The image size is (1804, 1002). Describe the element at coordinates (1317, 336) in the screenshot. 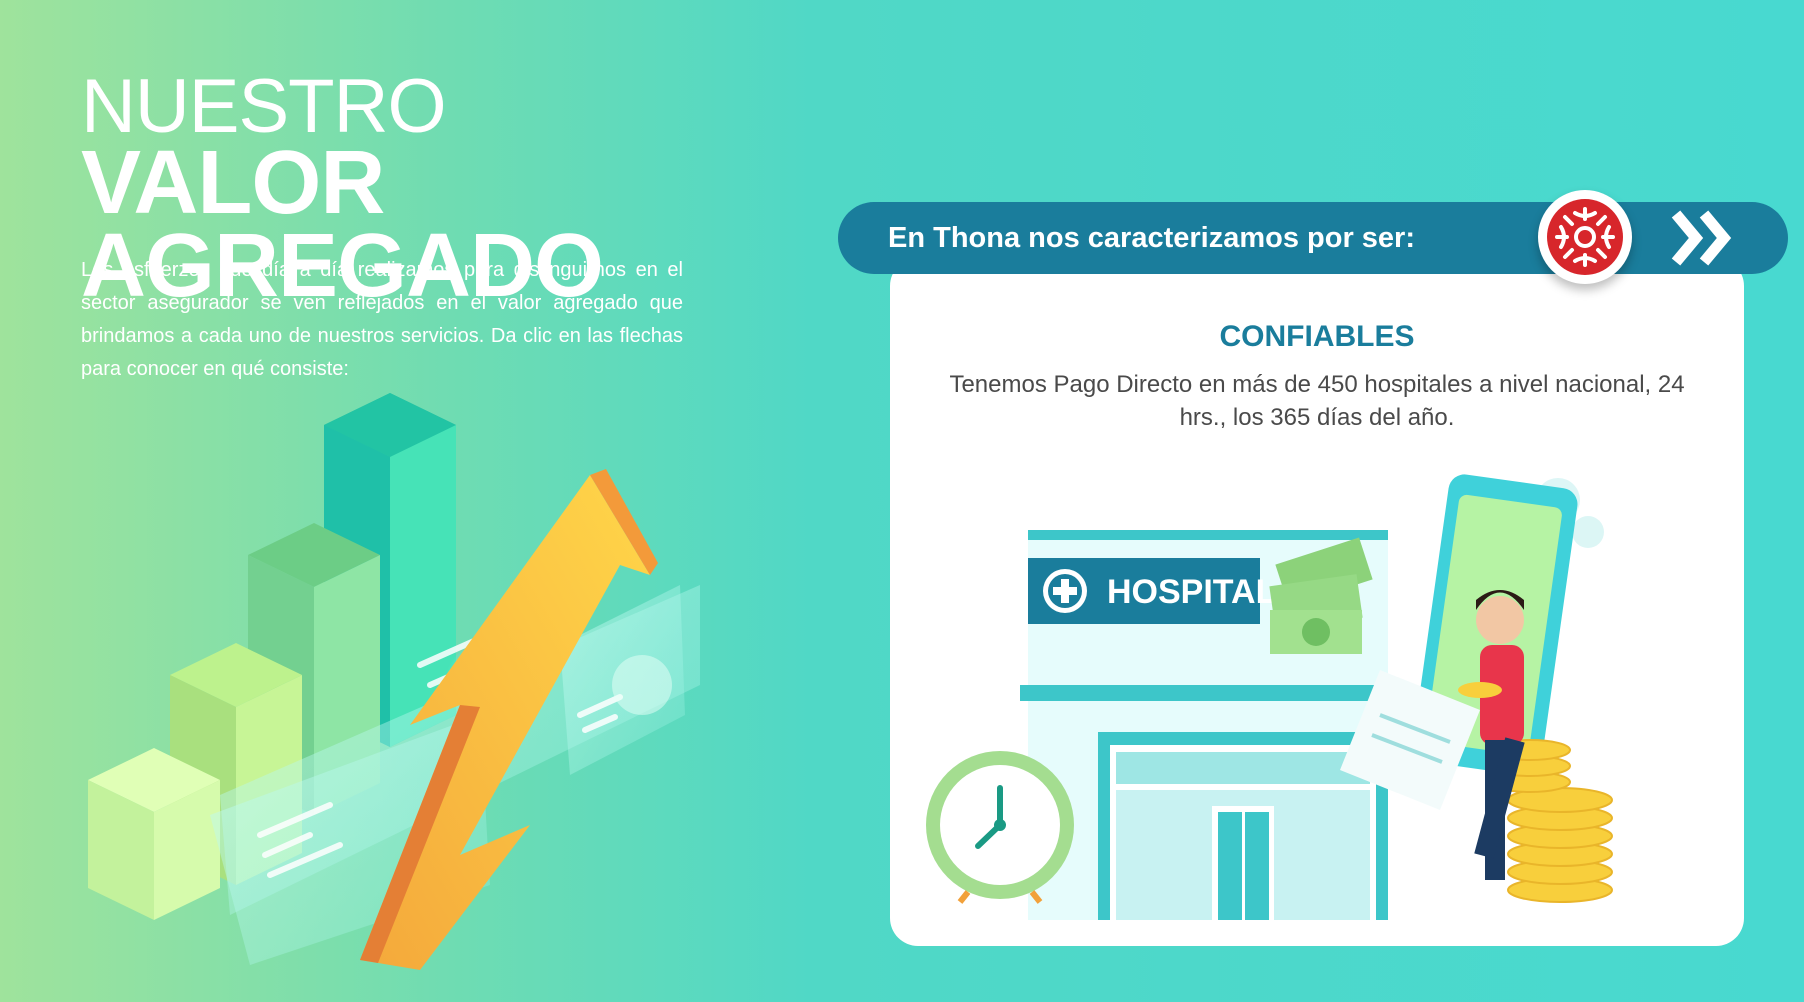

I see `value-title: CONFIABLES` at that location.